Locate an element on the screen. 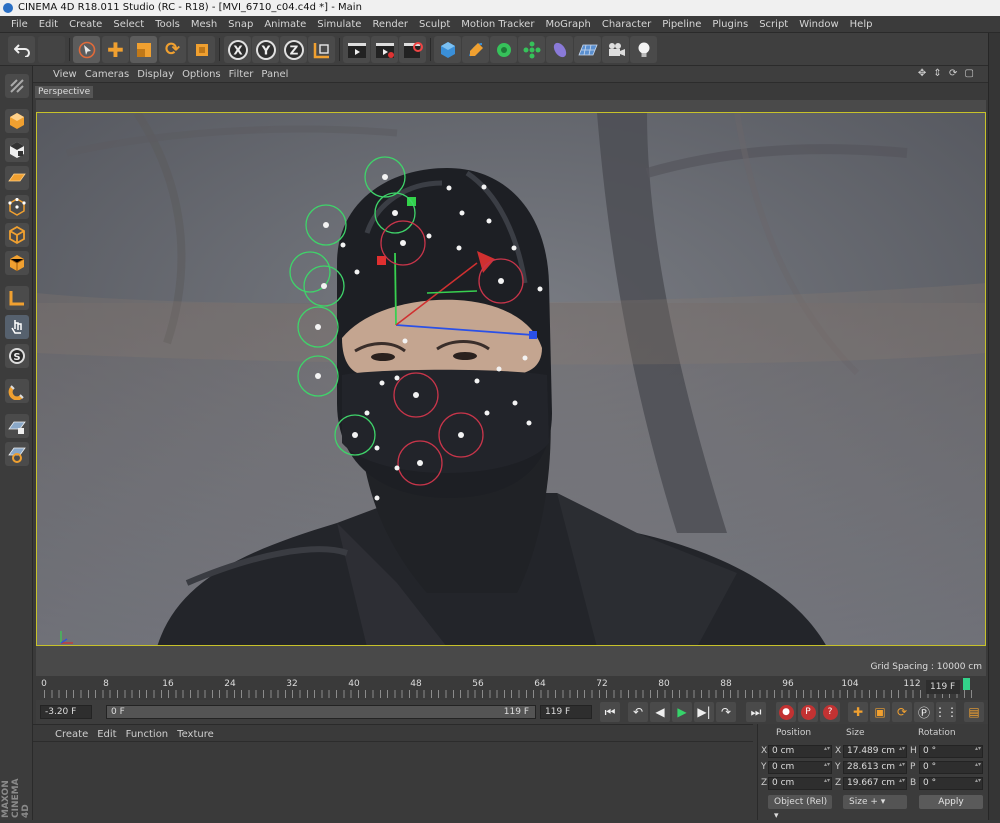 This screenshot has width=1000, height=823. rotate-icon: ⟳ is located at coordinates (172, 49).